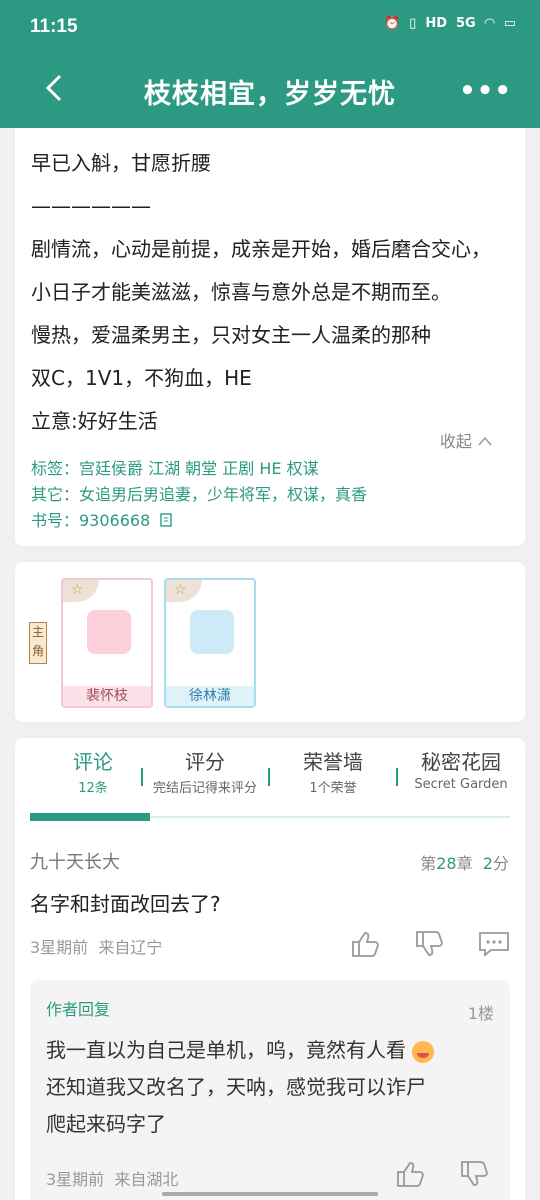 The height and width of the screenshot is (1200, 540). I want to click on book-number: 书号：9306668, so click(91, 520).